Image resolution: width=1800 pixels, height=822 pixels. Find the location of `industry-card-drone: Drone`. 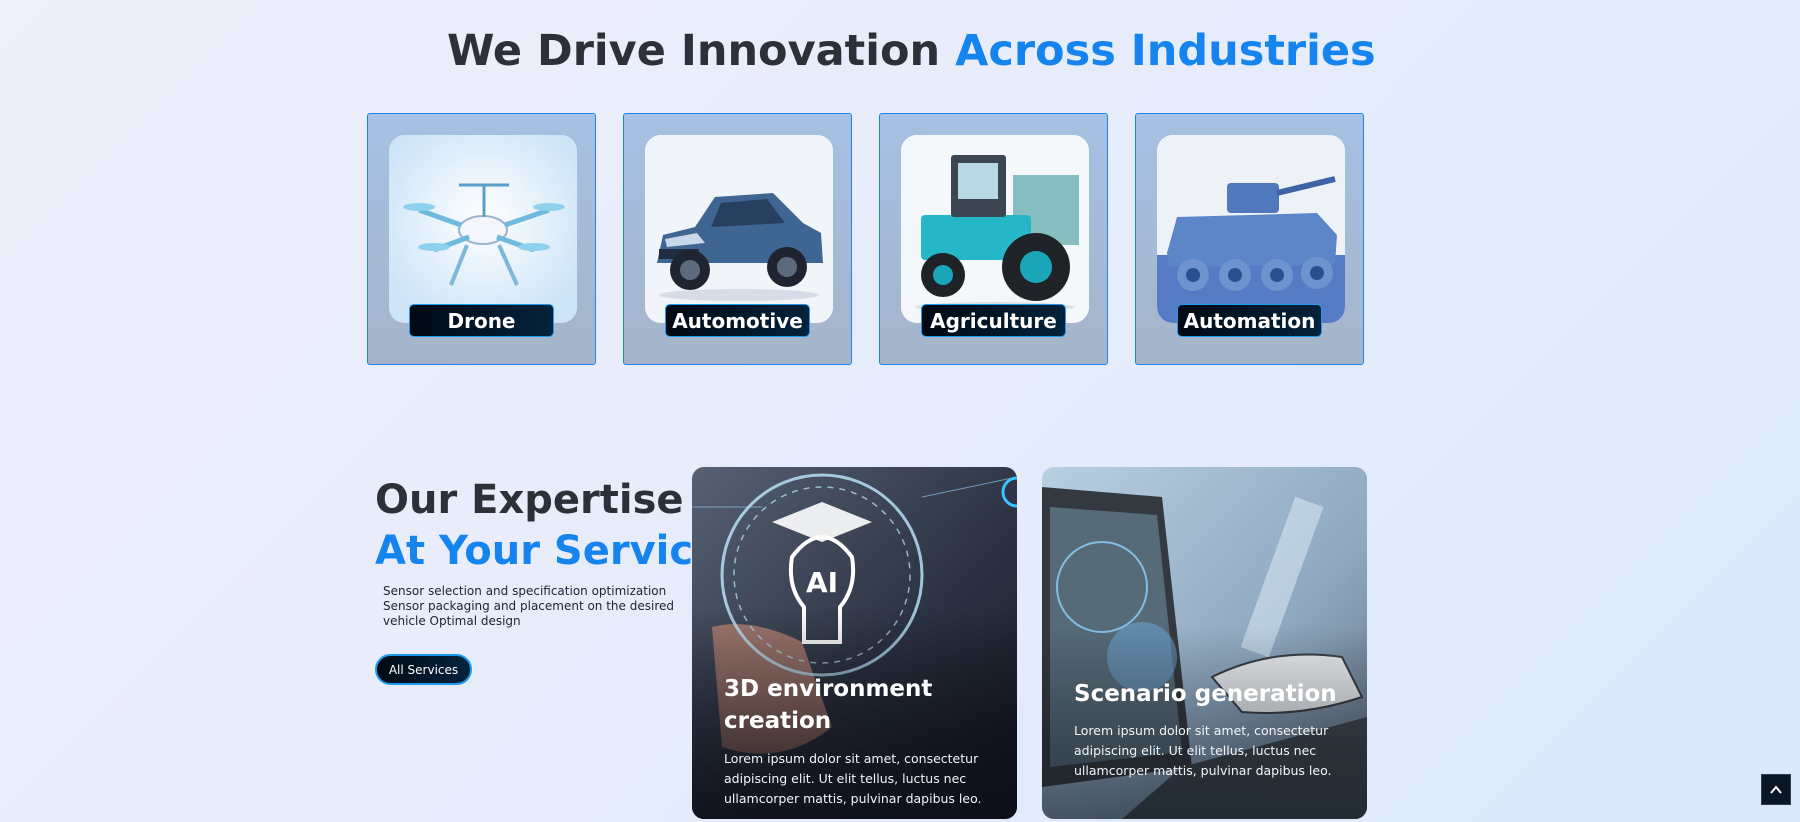

industry-card-drone: Drone is located at coordinates (481, 239).